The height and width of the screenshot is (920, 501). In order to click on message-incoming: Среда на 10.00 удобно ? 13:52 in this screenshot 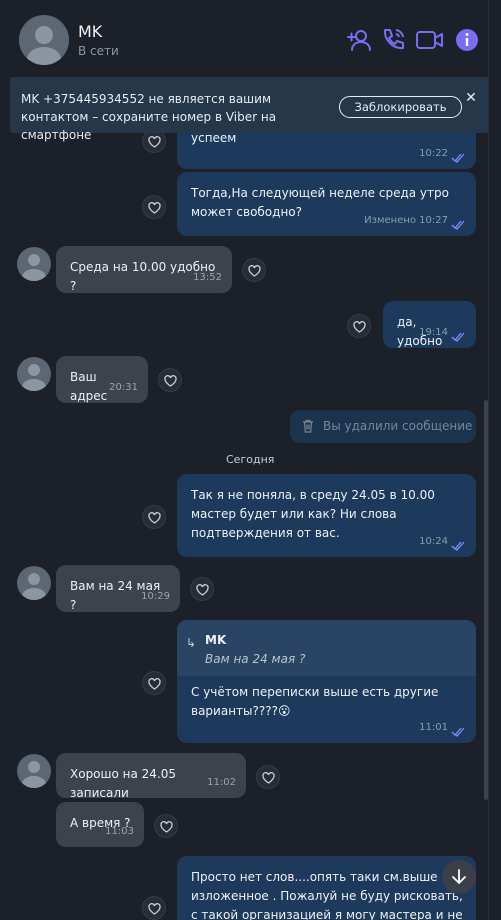, I will do `click(144, 269)`.